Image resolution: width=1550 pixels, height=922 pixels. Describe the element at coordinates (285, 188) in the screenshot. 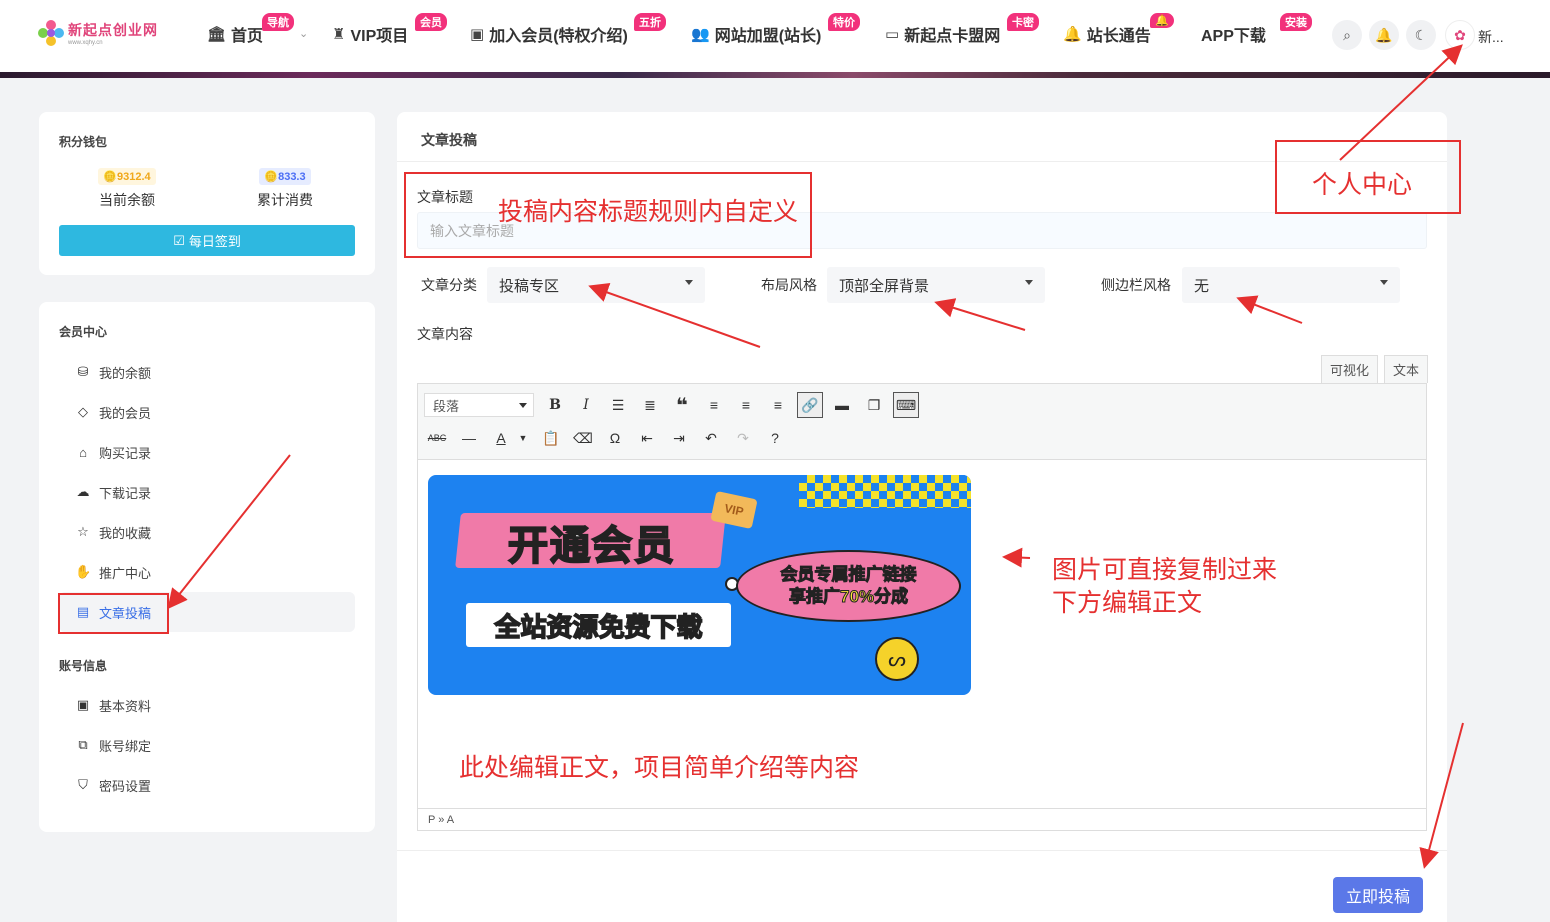

I see `spent-stat: 🪙833.3 累计消费` at that location.